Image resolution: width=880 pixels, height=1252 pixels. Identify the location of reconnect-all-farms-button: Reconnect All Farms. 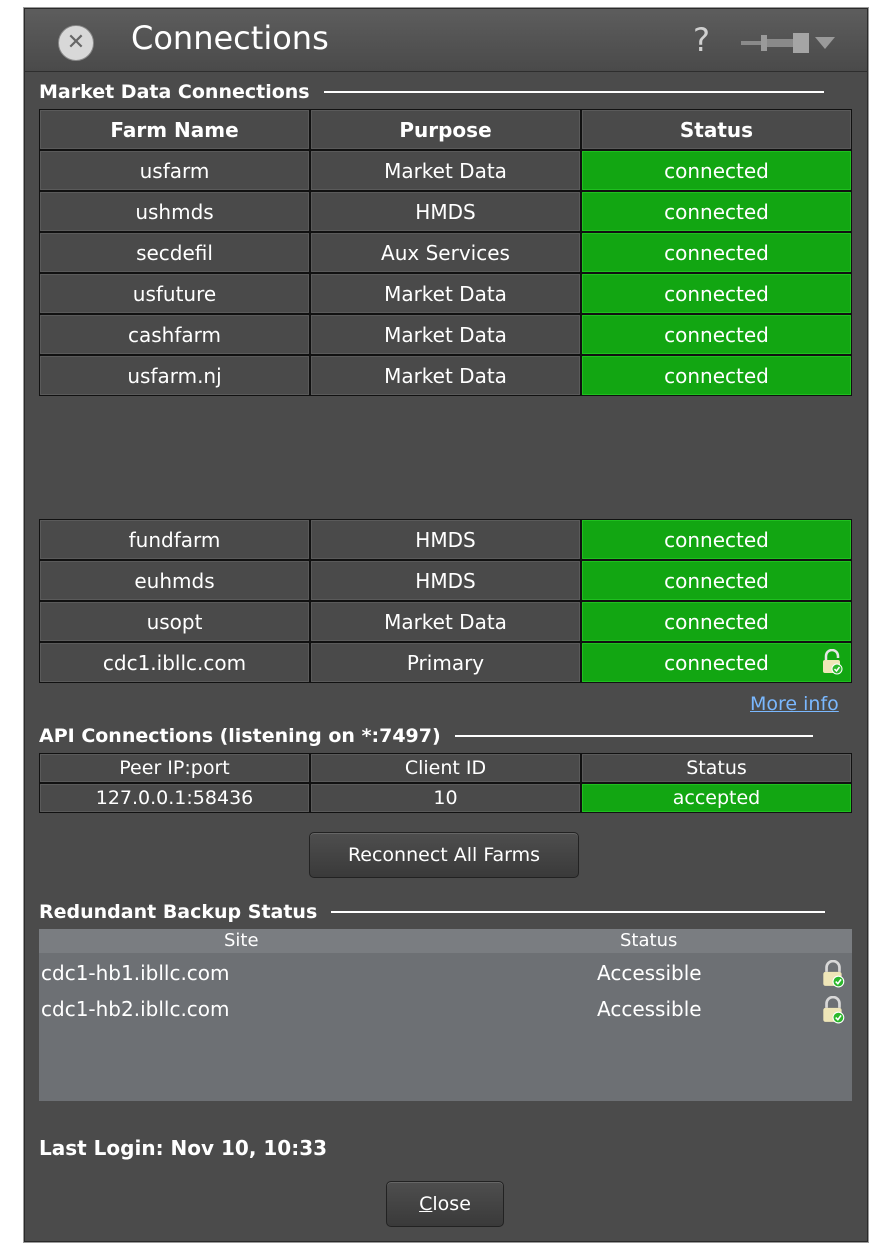
(444, 855).